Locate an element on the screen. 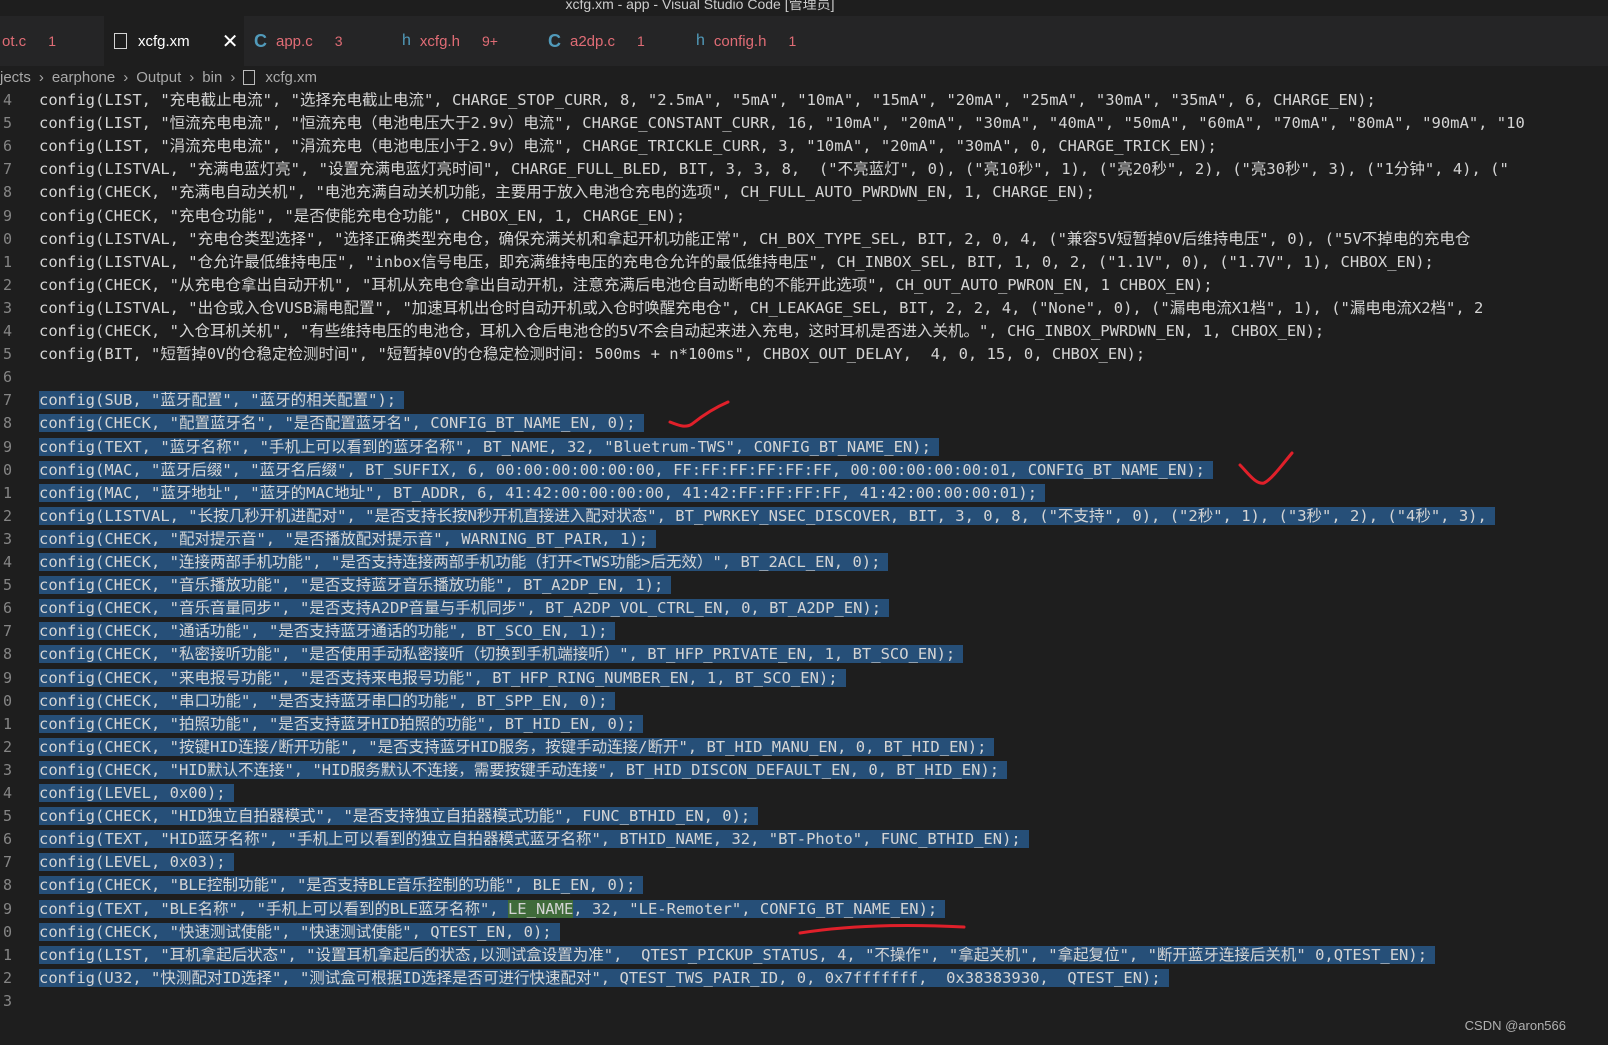 The height and width of the screenshot is (1045, 1608). selected-code-text: config(SUB, "蓝牙配置", "蓝牙的相关配置"); is located at coordinates (222, 400).